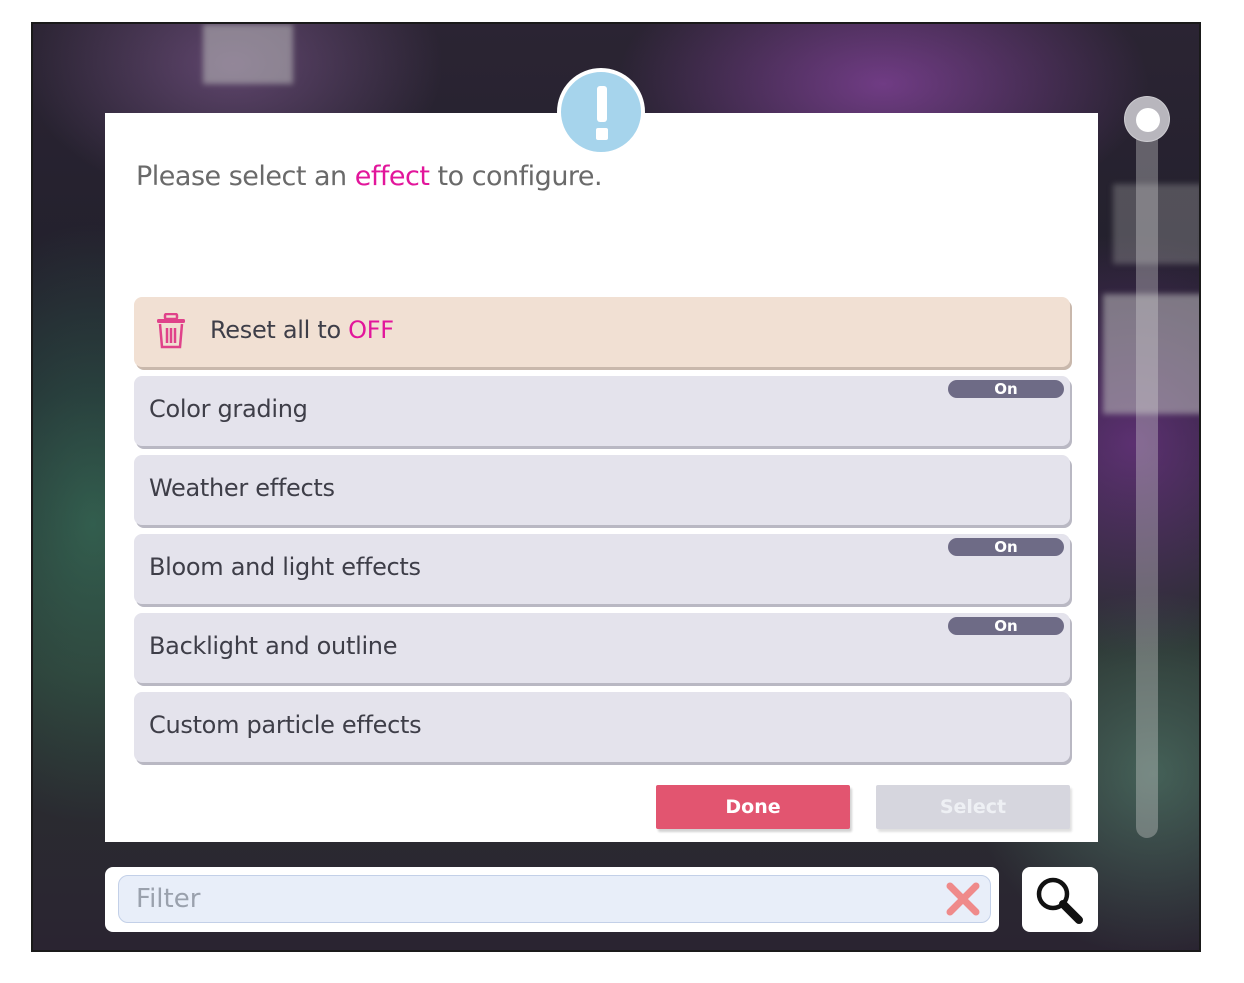  I want to click on effect-item-color-grading: Color grading On, so click(602, 411).